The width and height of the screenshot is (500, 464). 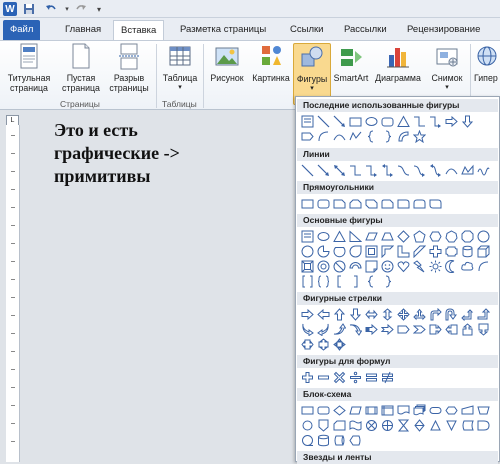 I want to click on block-arc-shape-icon, so click(x=403, y=136).